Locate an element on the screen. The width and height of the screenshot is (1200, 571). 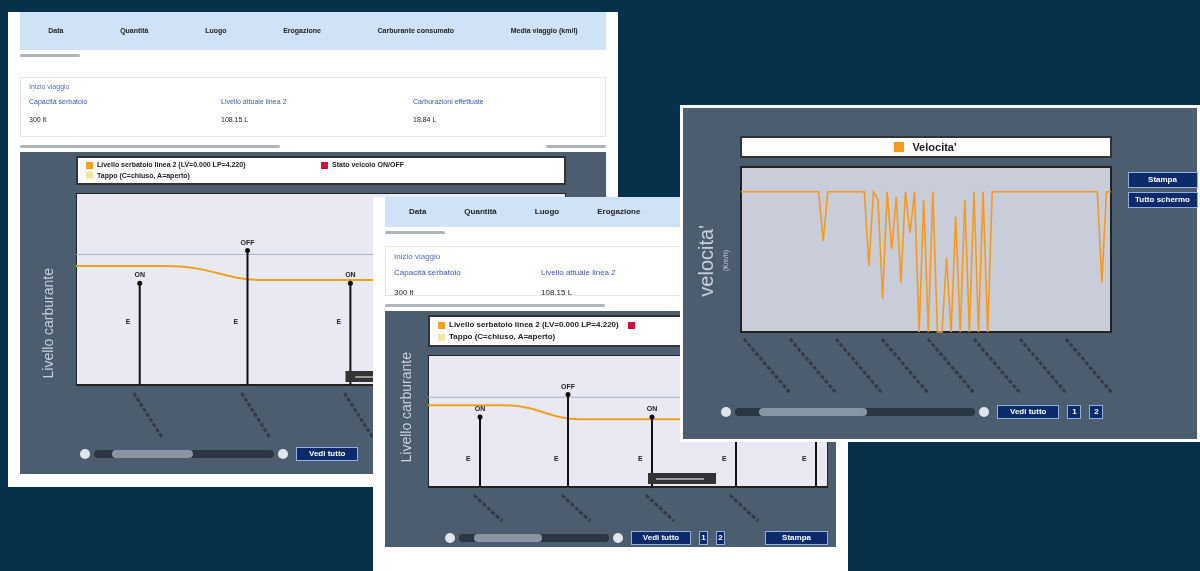
stat-value: 300 lt is located at coordinates (404, 293).